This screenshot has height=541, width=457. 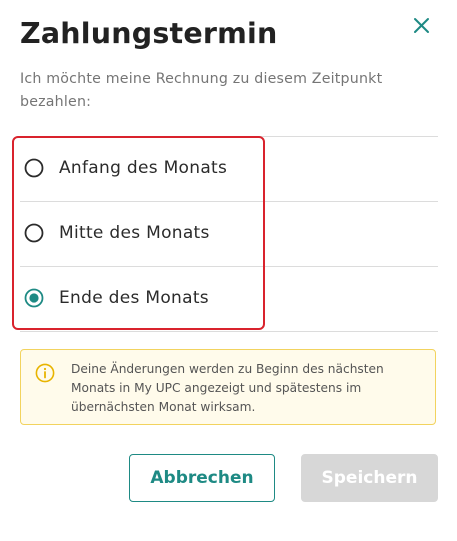 What do you see at coordinates (134, 298) in the screenshot?
I see `option-label: Ende des Monats` at bounding box center [134, 298].